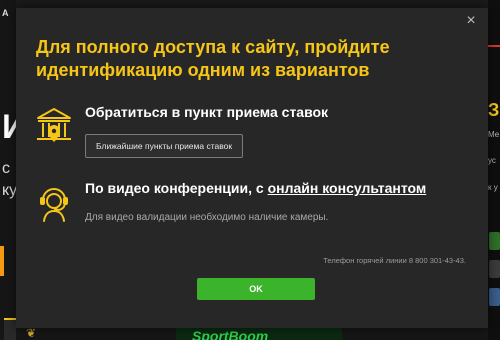  Describe the element at coordinates (10, 329) in the screenshot. I see `background-badge` at that location.